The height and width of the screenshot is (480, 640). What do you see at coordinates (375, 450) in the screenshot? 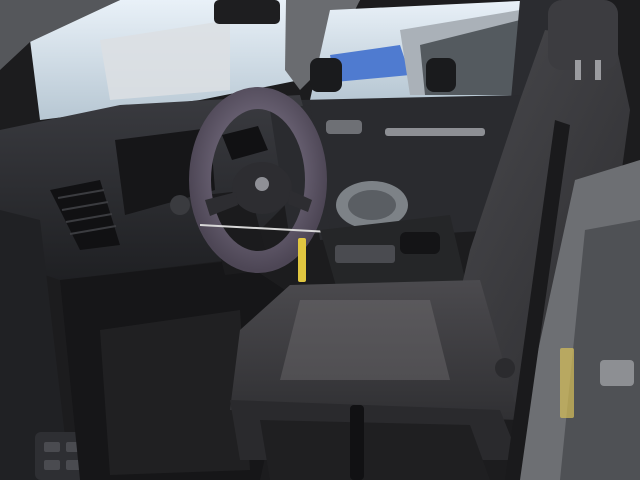
I see `seat-side-trim` at bounding box center [375, 450].